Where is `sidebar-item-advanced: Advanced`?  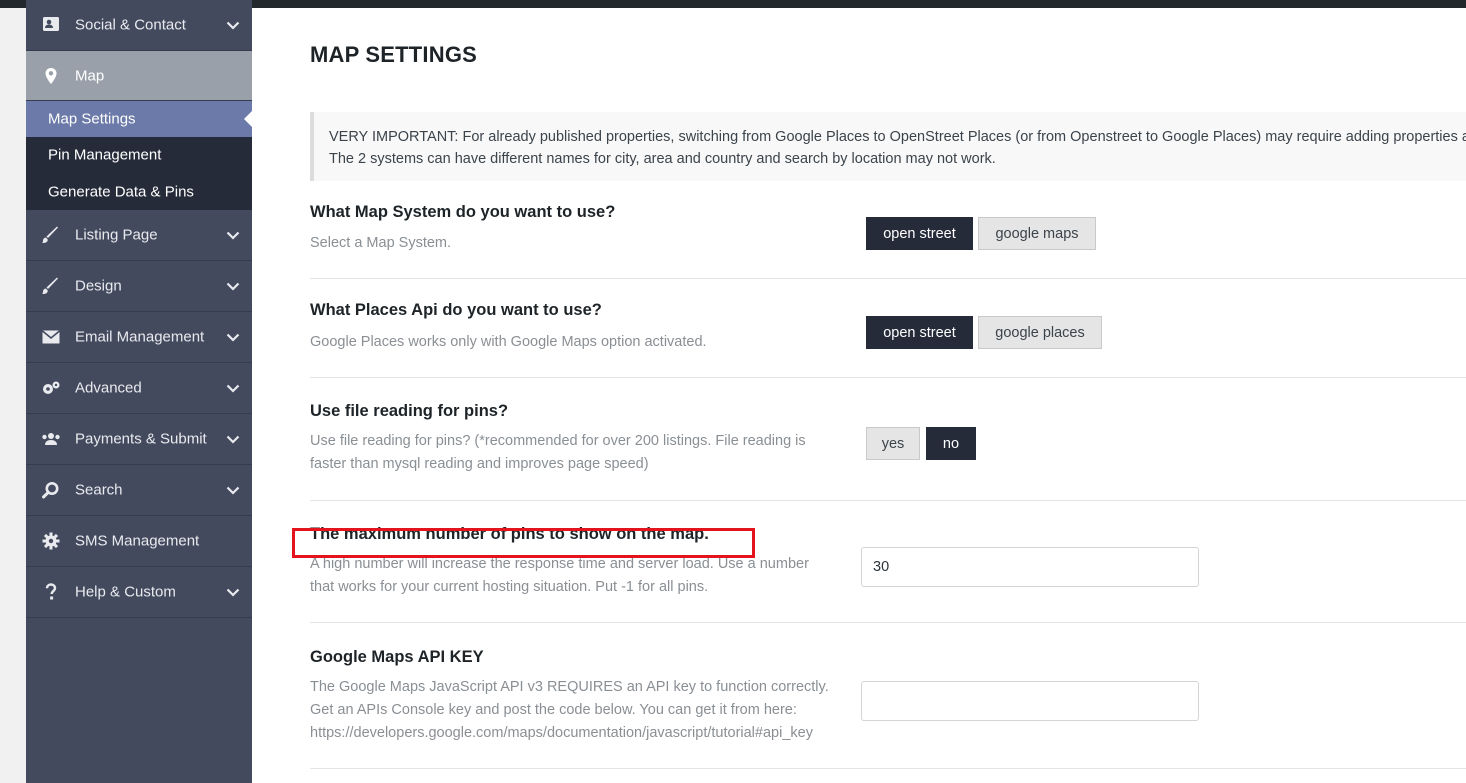 sidebar-item-advanced: Advanced is located at coordinates (139, 388).